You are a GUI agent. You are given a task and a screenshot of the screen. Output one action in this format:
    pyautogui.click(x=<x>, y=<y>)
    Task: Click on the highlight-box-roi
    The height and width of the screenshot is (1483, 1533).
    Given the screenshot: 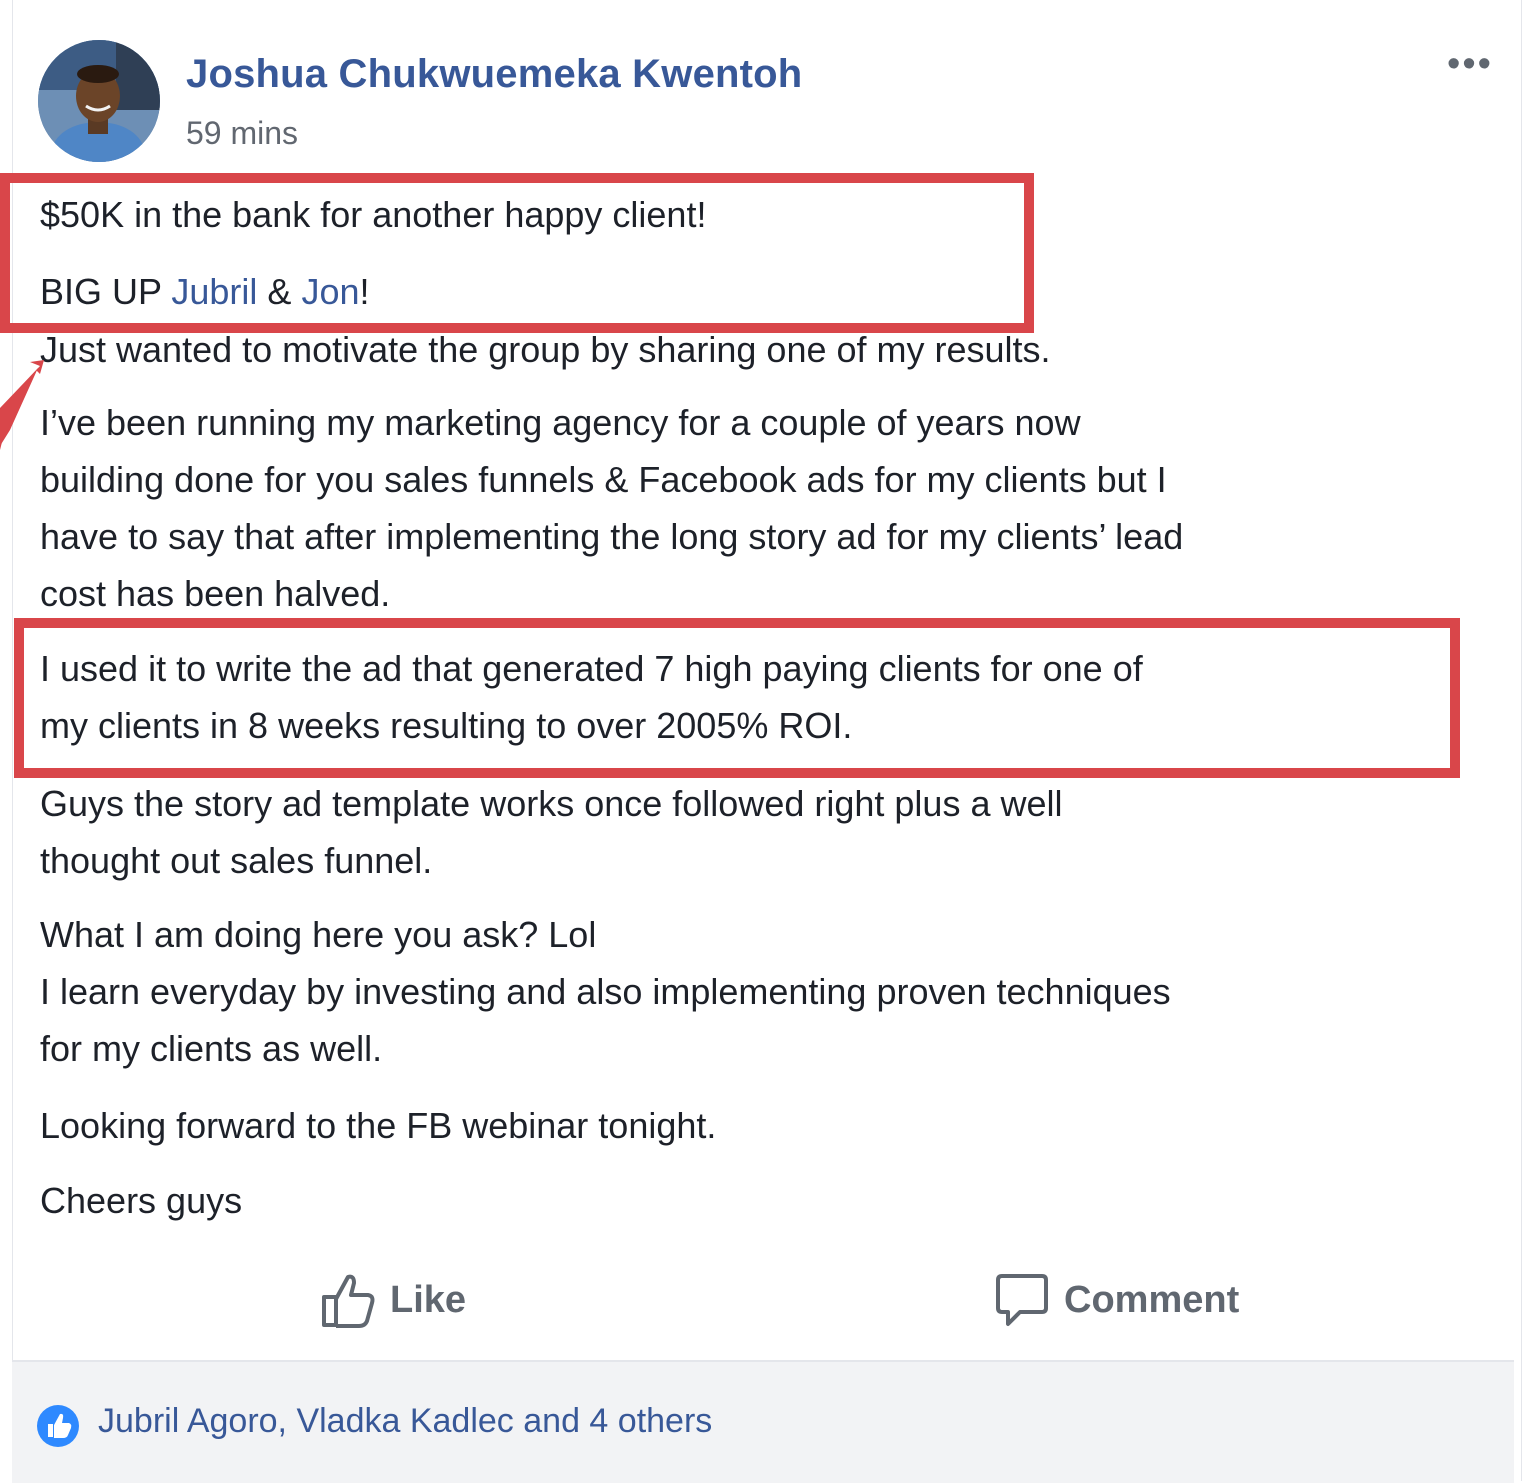 What is the action you would take?
    pyautogui.click(x=737, y=698)
    